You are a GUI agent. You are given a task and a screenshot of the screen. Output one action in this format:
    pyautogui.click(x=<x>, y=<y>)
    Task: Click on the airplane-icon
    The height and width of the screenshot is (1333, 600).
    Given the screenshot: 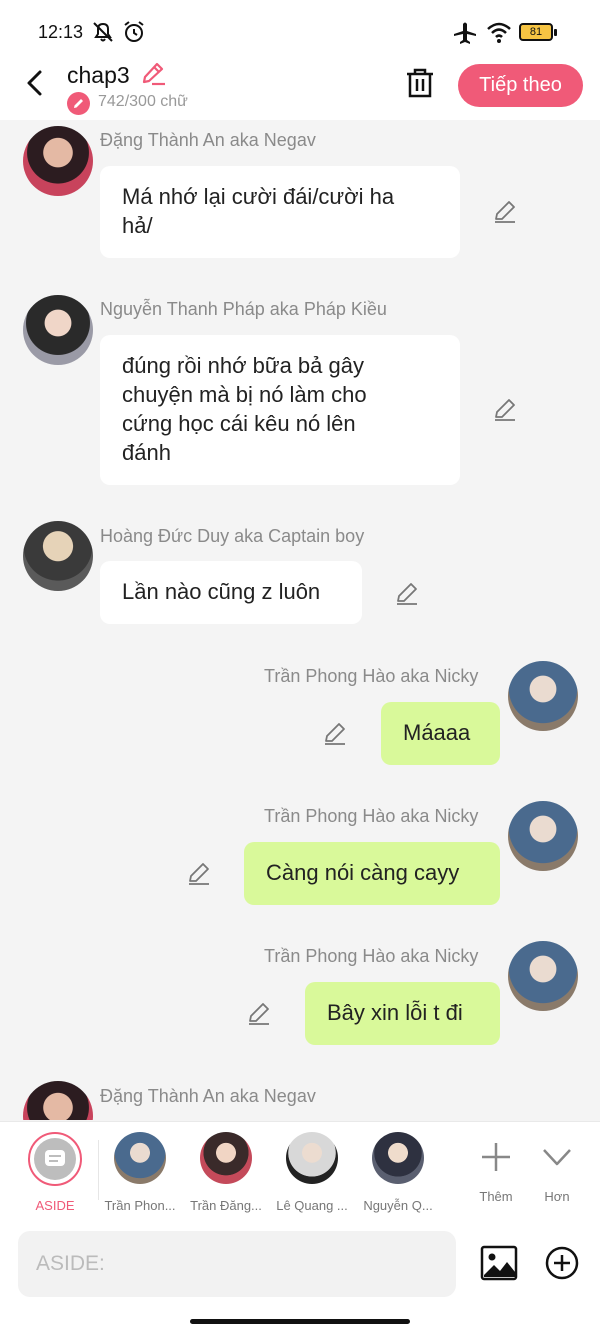 What is the action you would take?
    pyautogui.click(x=465, y=33)
    